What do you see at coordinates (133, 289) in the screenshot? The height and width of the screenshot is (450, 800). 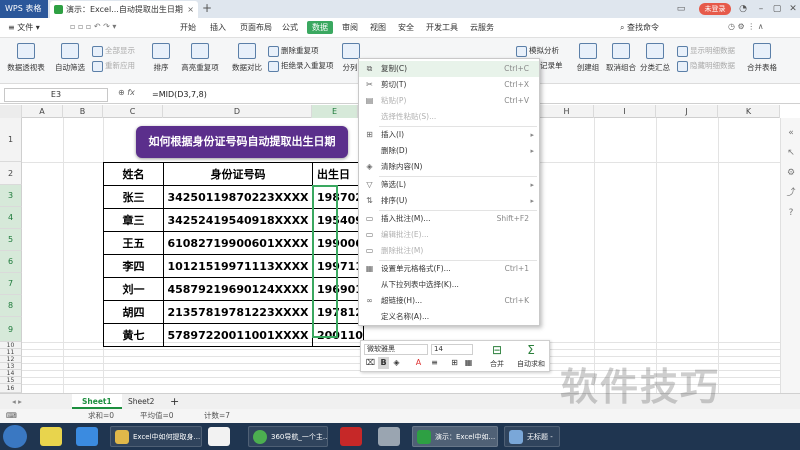 I see `cell-name: 刘一` at bounding box center [133, 289].